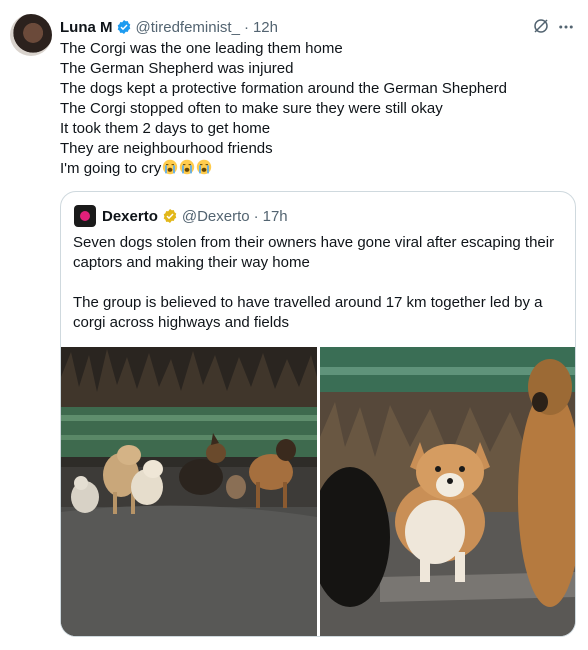  What do you see at coordinates (123, 27) in the screenshot?
I see `verified-badge-icon` at bounding box center [123, 27].